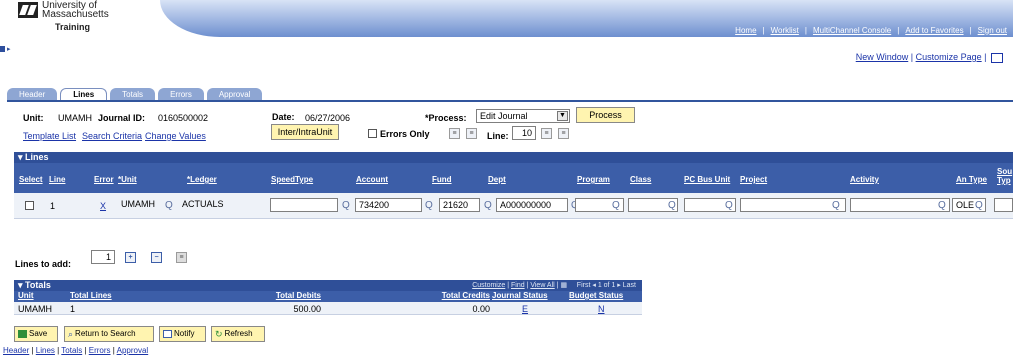 This screenshot has height=362, width=1013. I want to click on footer-link-totals: Totals, so click(71, 350).